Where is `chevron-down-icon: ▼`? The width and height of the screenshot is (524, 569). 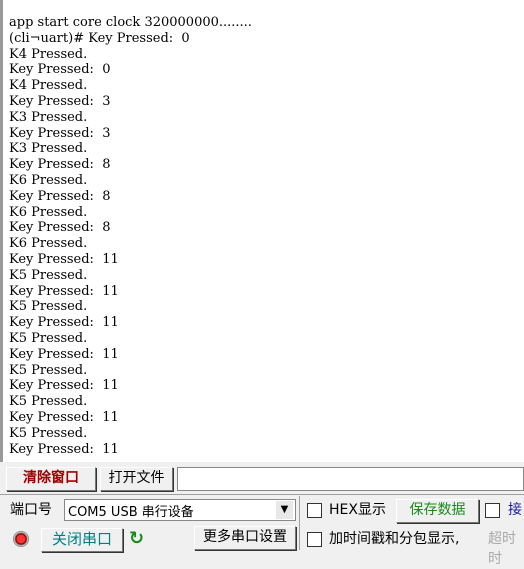 chevron-down-icon: ▼ is located at coordinates (284, 510).